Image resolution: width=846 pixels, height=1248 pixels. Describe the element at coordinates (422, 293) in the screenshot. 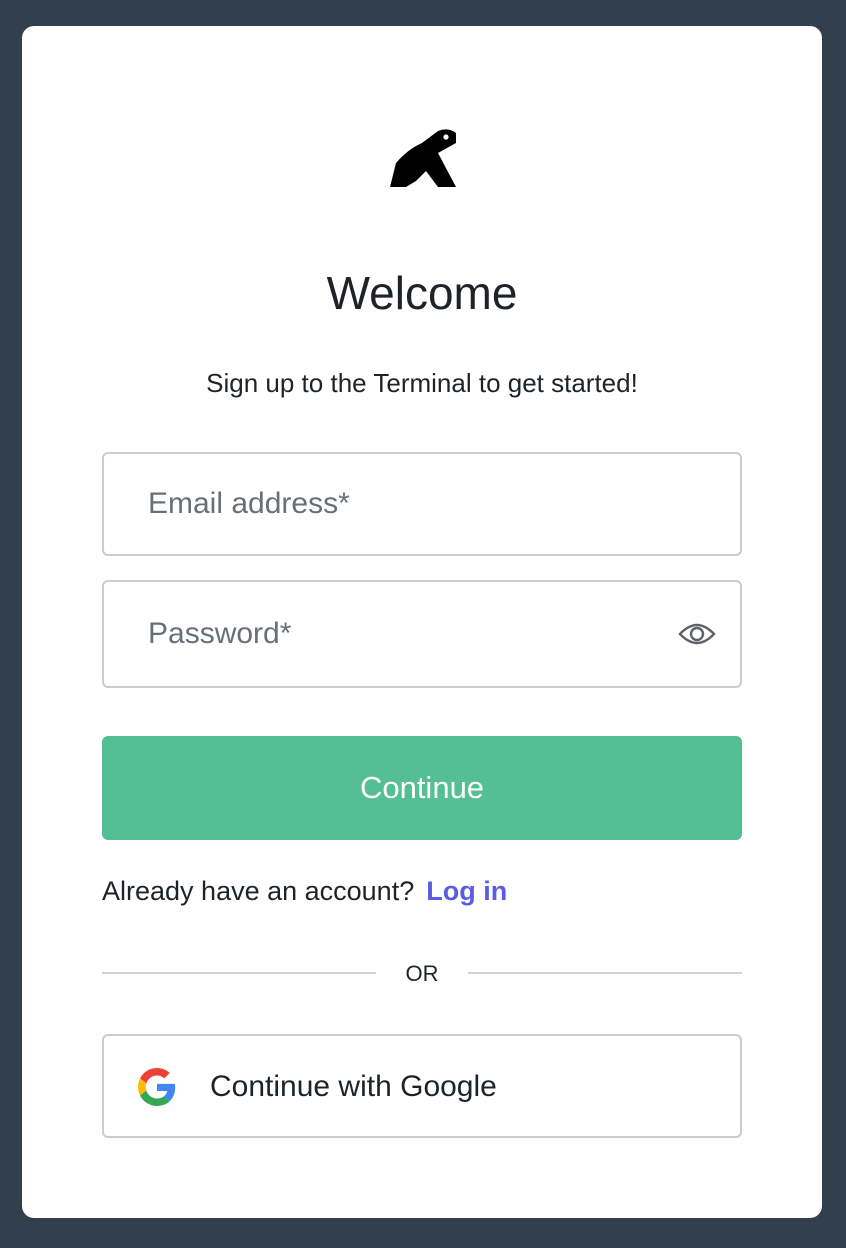

I see `page-title: Welcome` at that location.